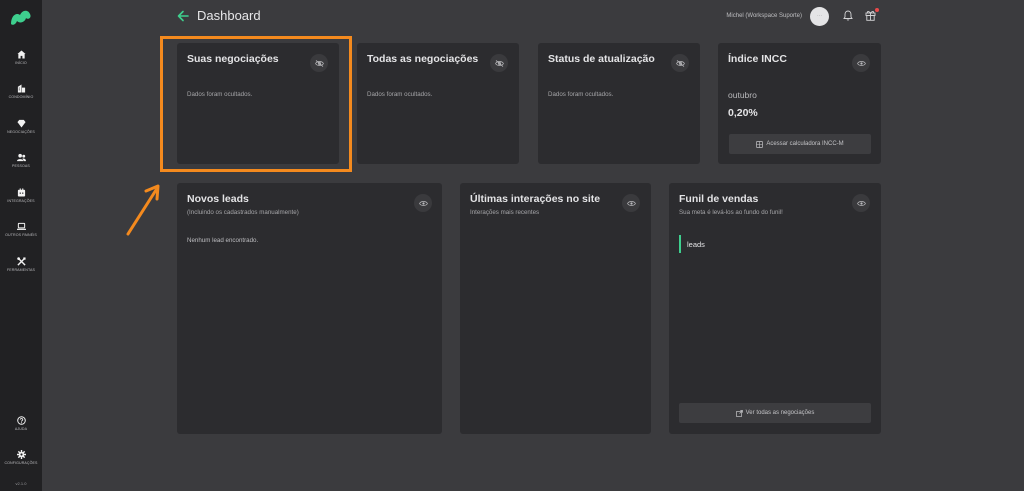 This screenshot has width=1024, height=491. Describe the element at coordinates (21, 192) in the screenshot. I see `puzzle-icon` at that location.